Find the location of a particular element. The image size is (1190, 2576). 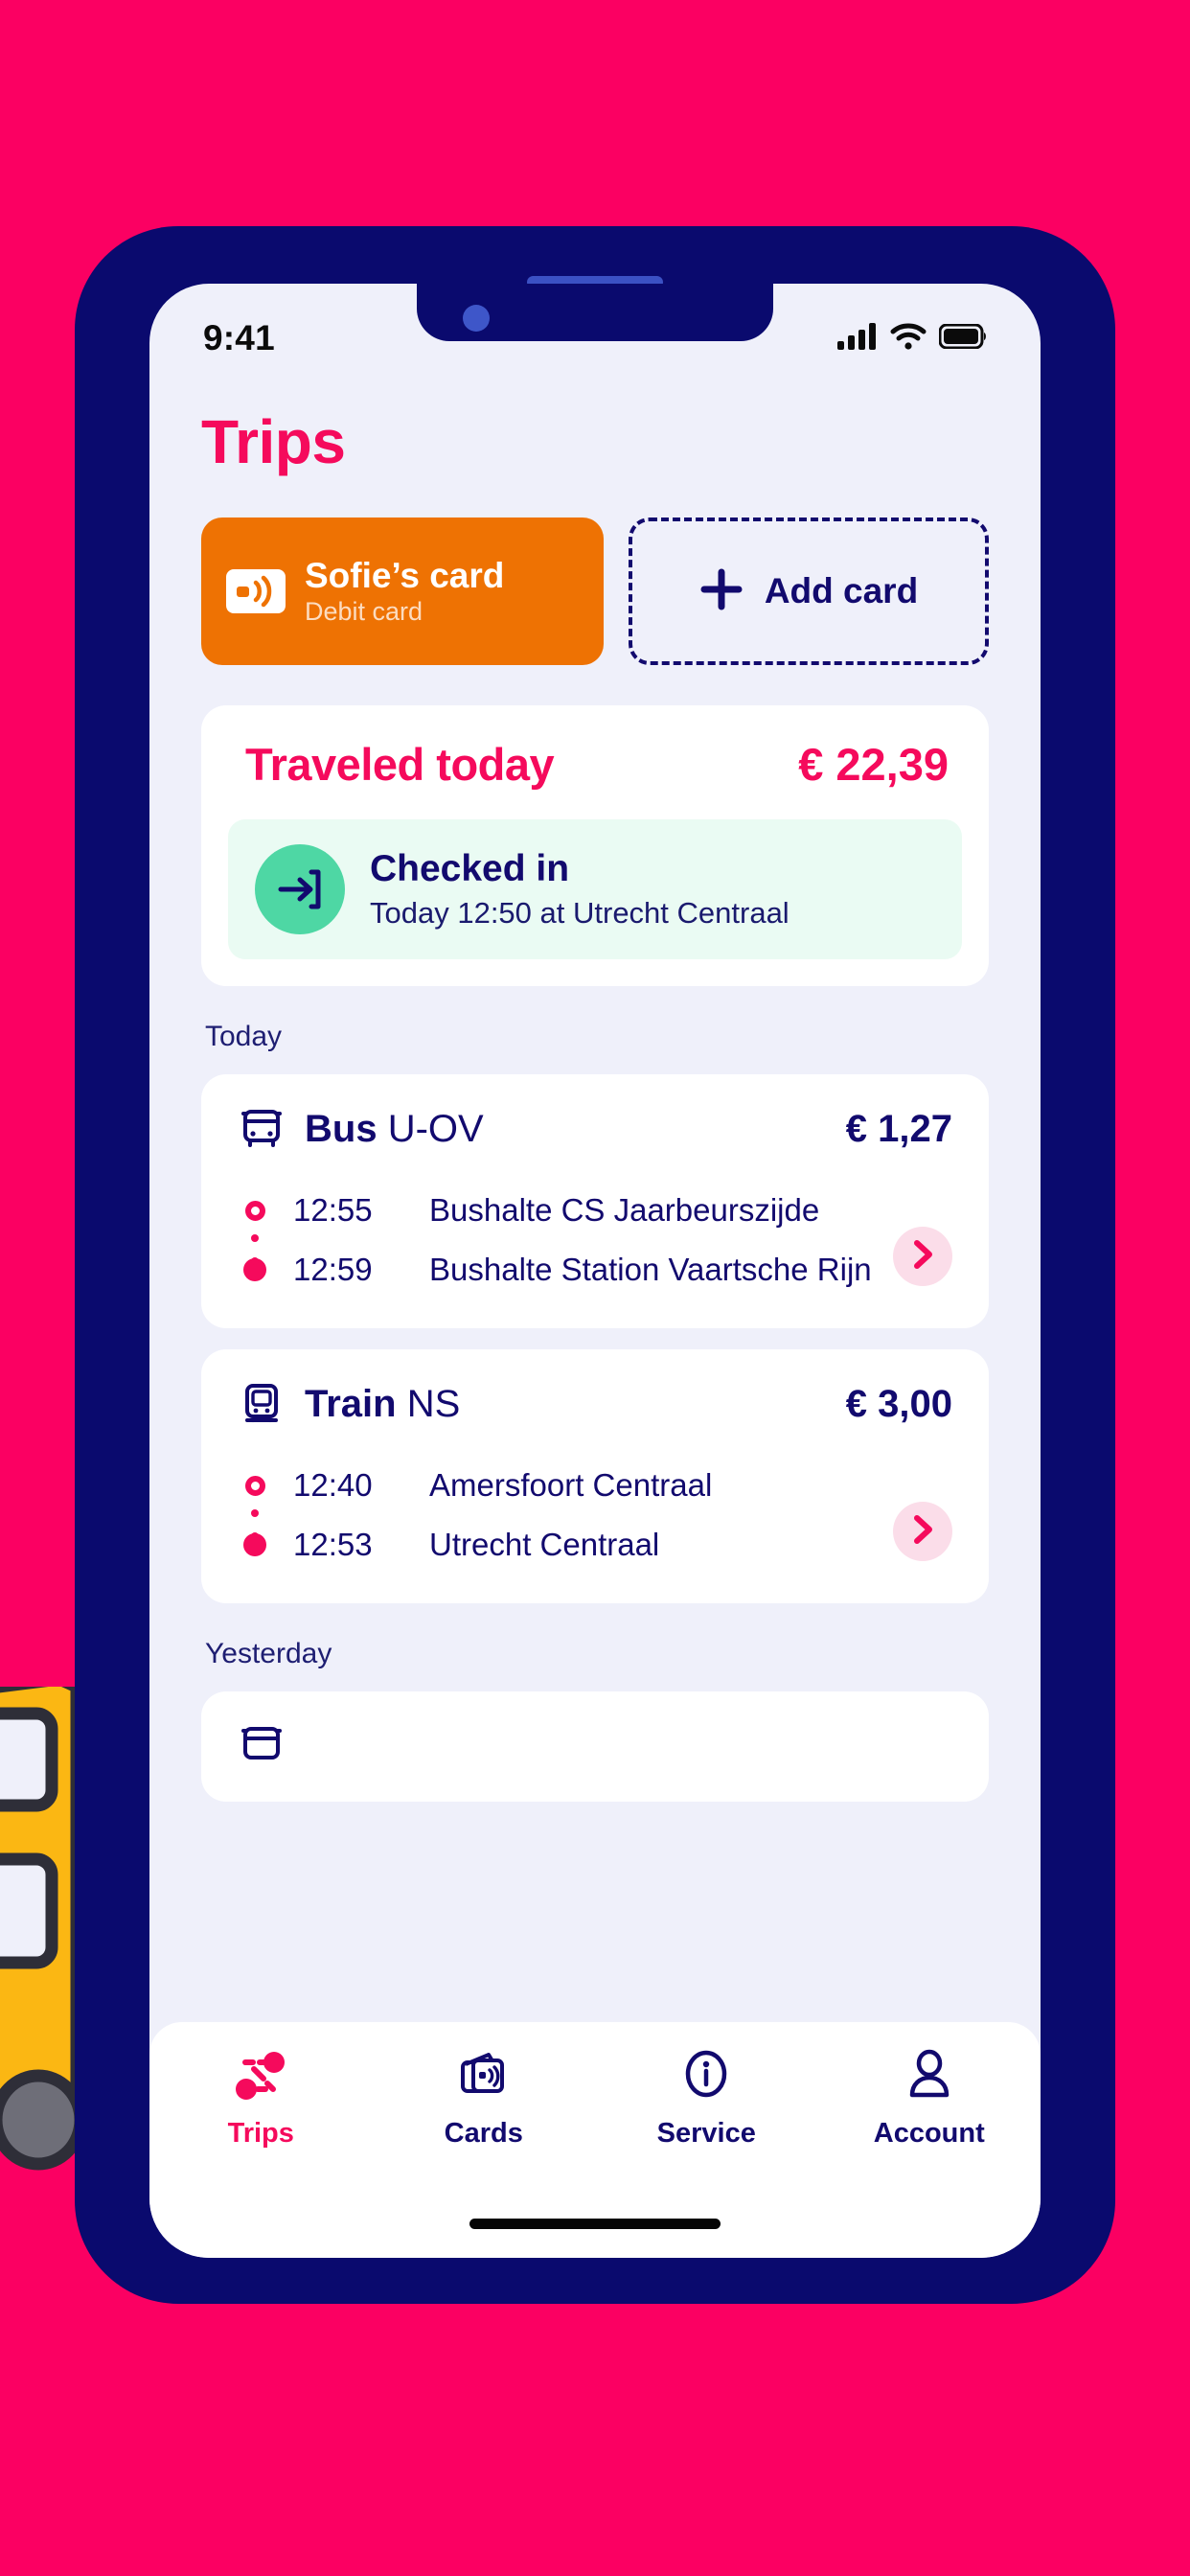

trip-mode-group is located at coordinates (262, 1746).